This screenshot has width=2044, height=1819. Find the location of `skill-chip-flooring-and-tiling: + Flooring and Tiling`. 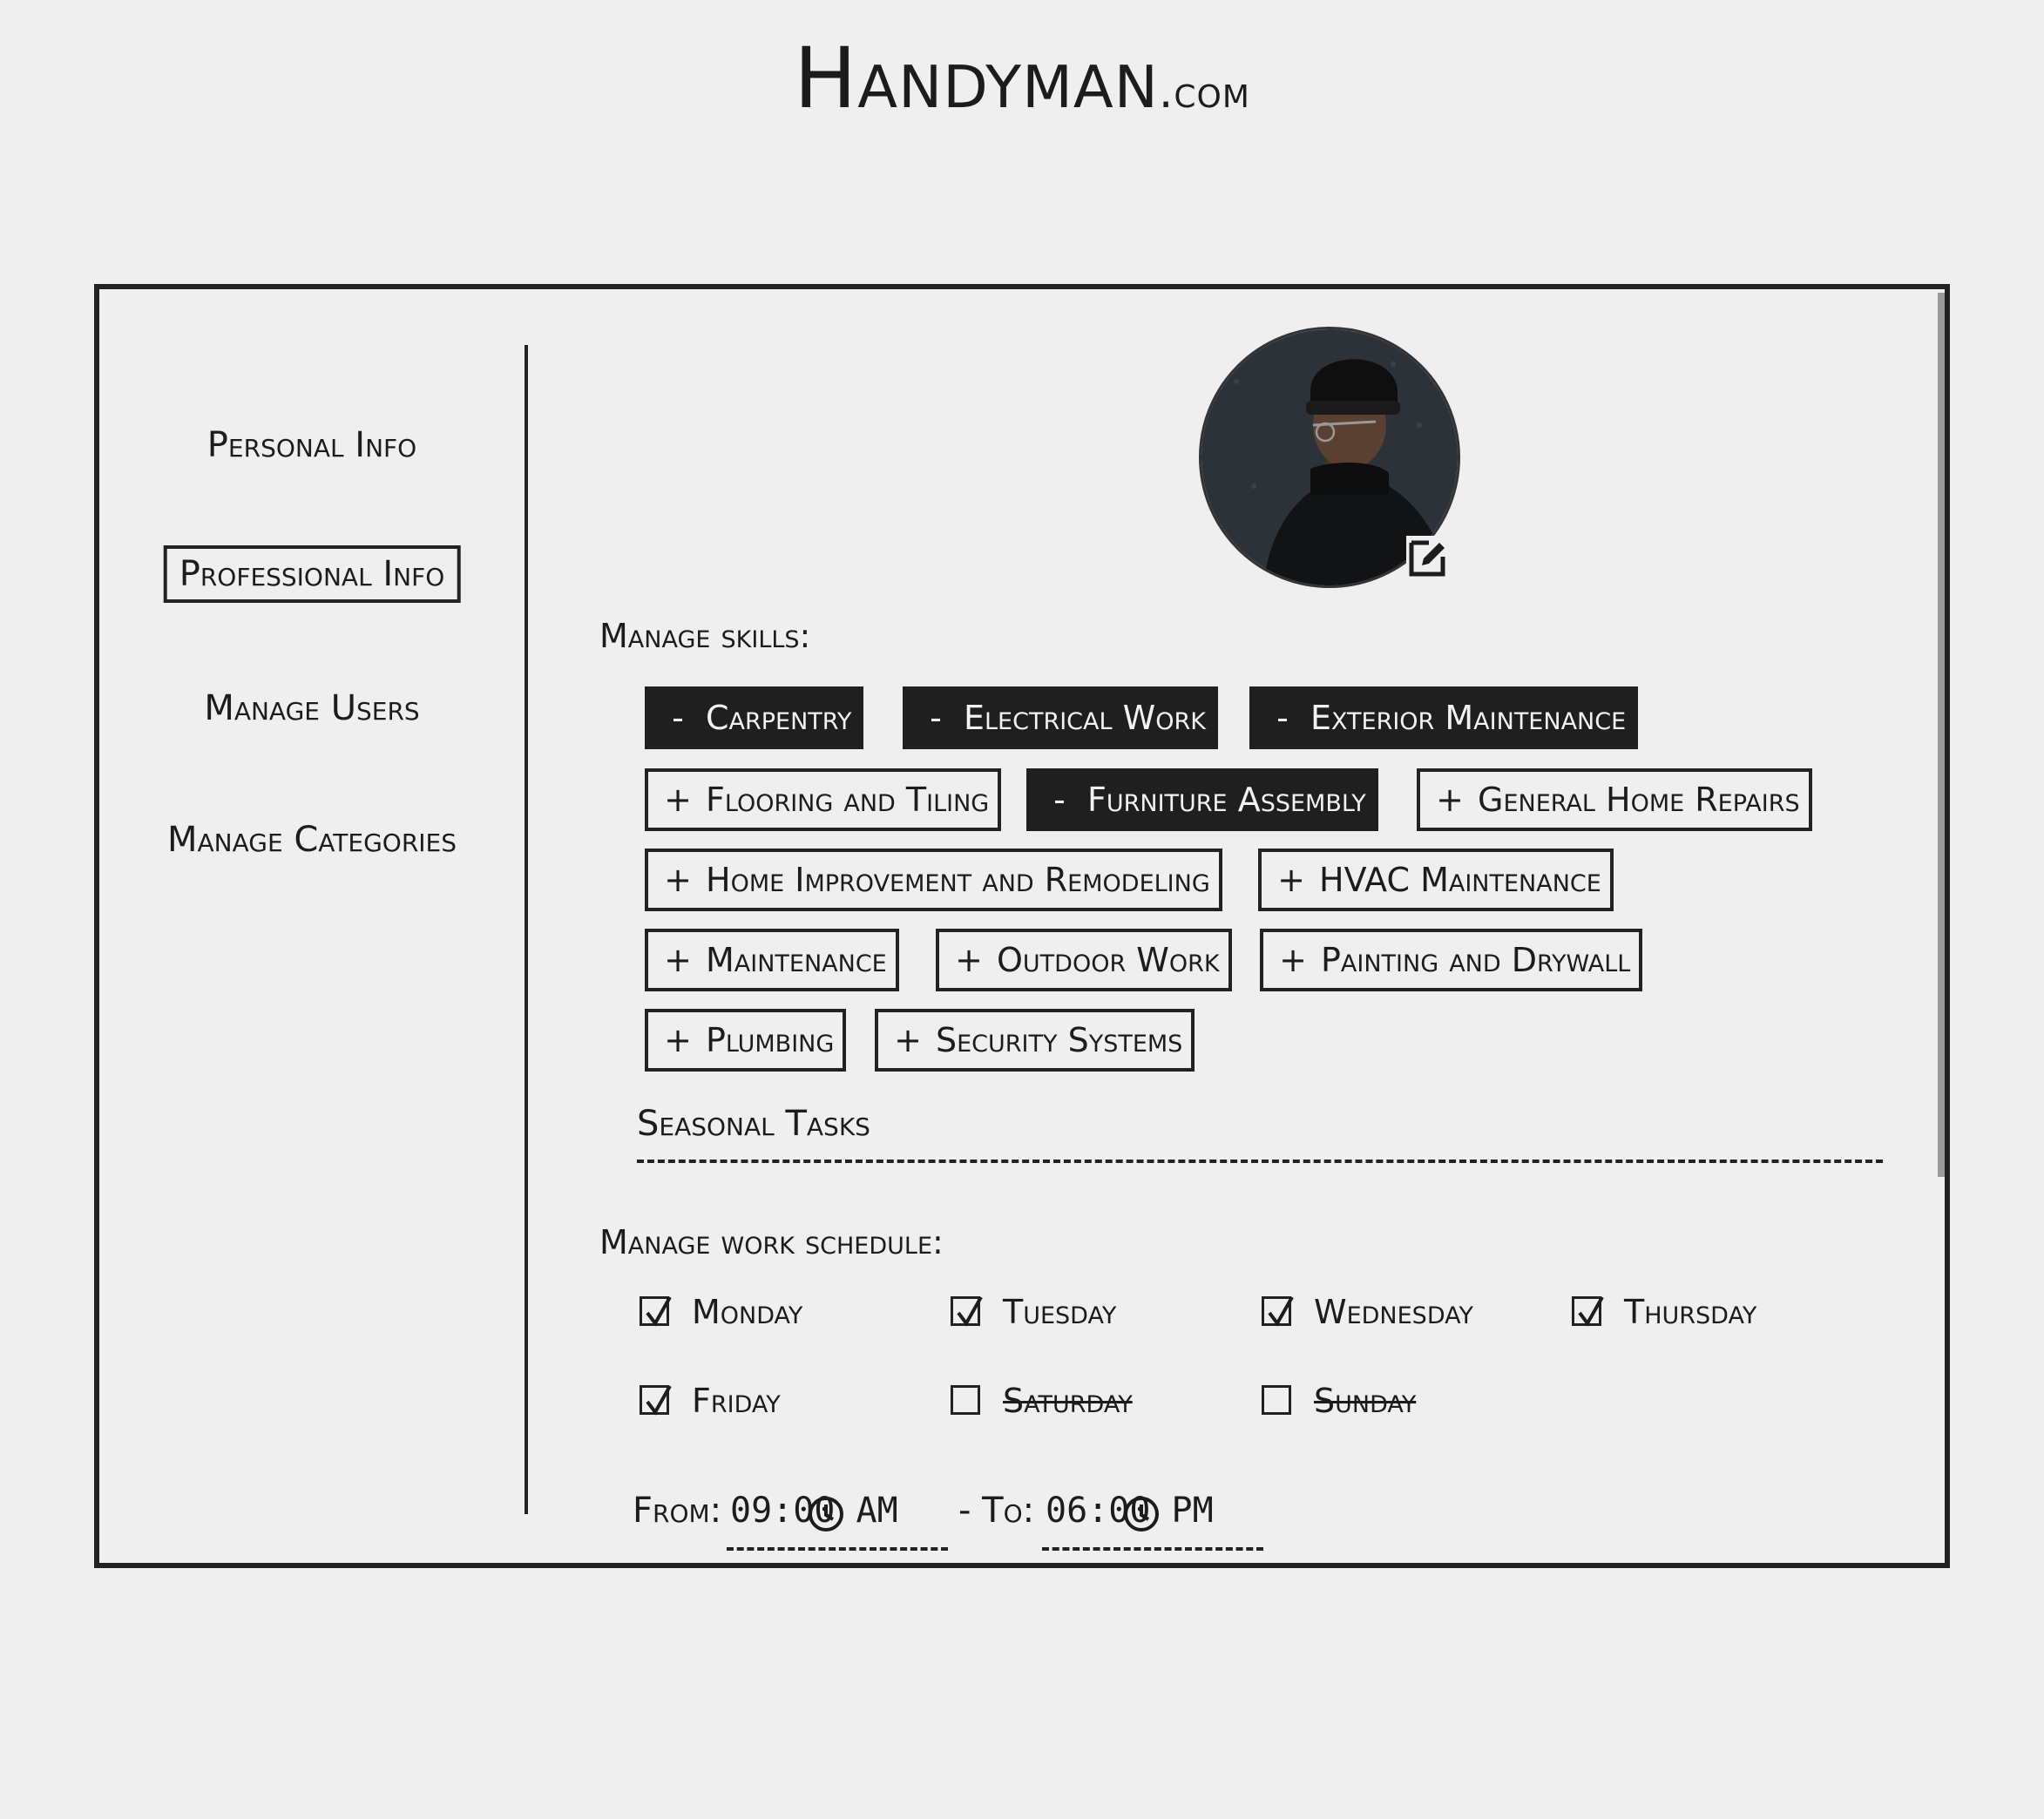

skill-chip-flooring-and-tiling: + Flooring and Tiling is located at coordinates (823, 800).